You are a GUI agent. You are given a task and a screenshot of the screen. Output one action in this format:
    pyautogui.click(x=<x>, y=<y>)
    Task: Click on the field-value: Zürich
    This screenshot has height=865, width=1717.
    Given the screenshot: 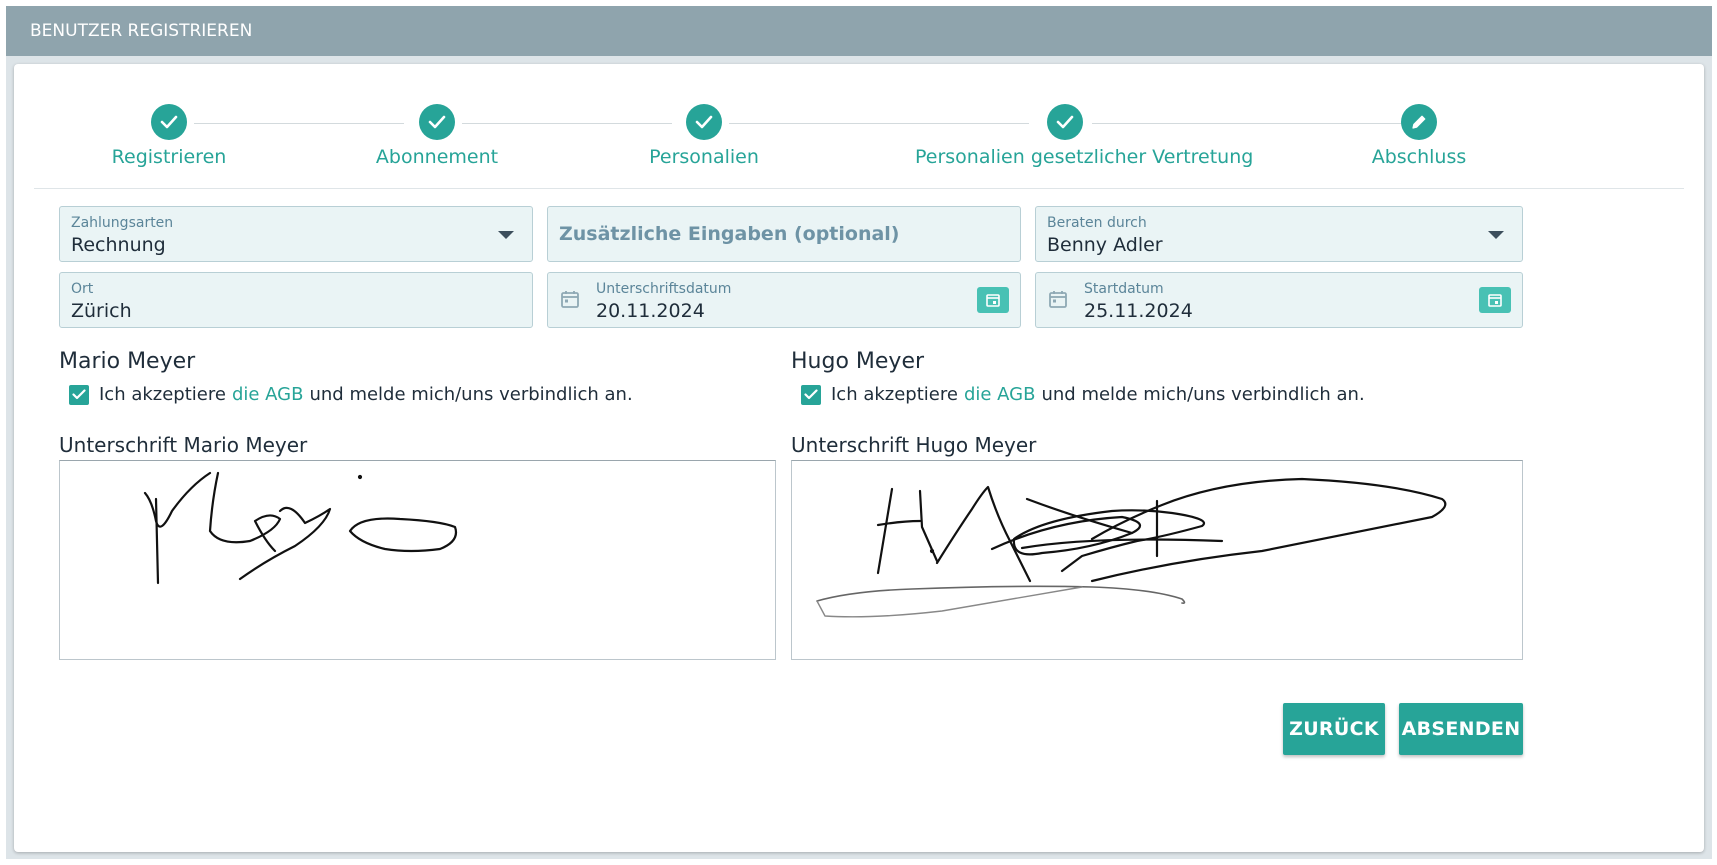 What is the action you would take?
    pyautogui.click(x=101, y=311)
    